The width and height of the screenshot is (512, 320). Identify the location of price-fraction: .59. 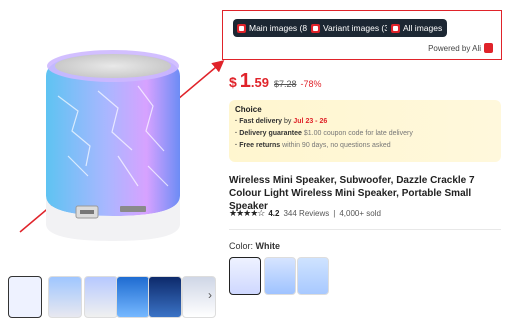
(259, 82).